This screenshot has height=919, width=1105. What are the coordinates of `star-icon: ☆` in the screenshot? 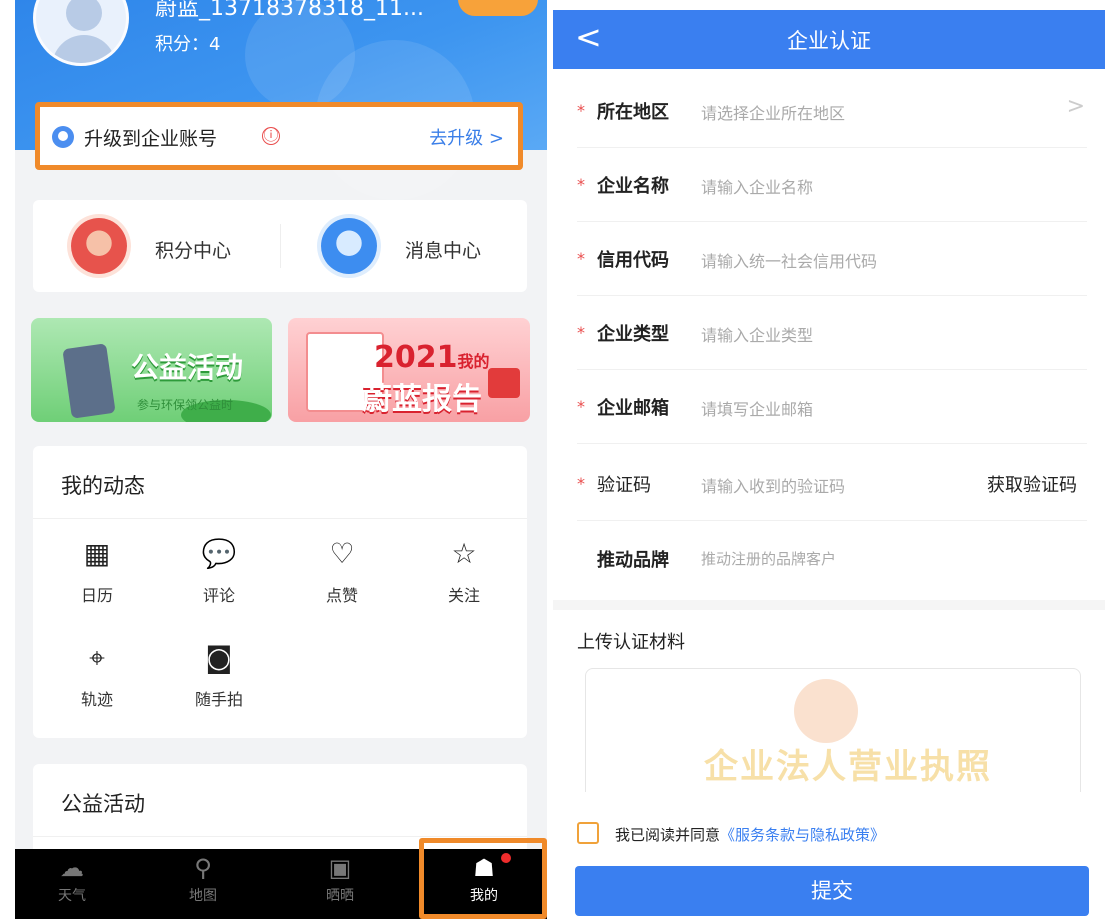 It's located at (464, 553).